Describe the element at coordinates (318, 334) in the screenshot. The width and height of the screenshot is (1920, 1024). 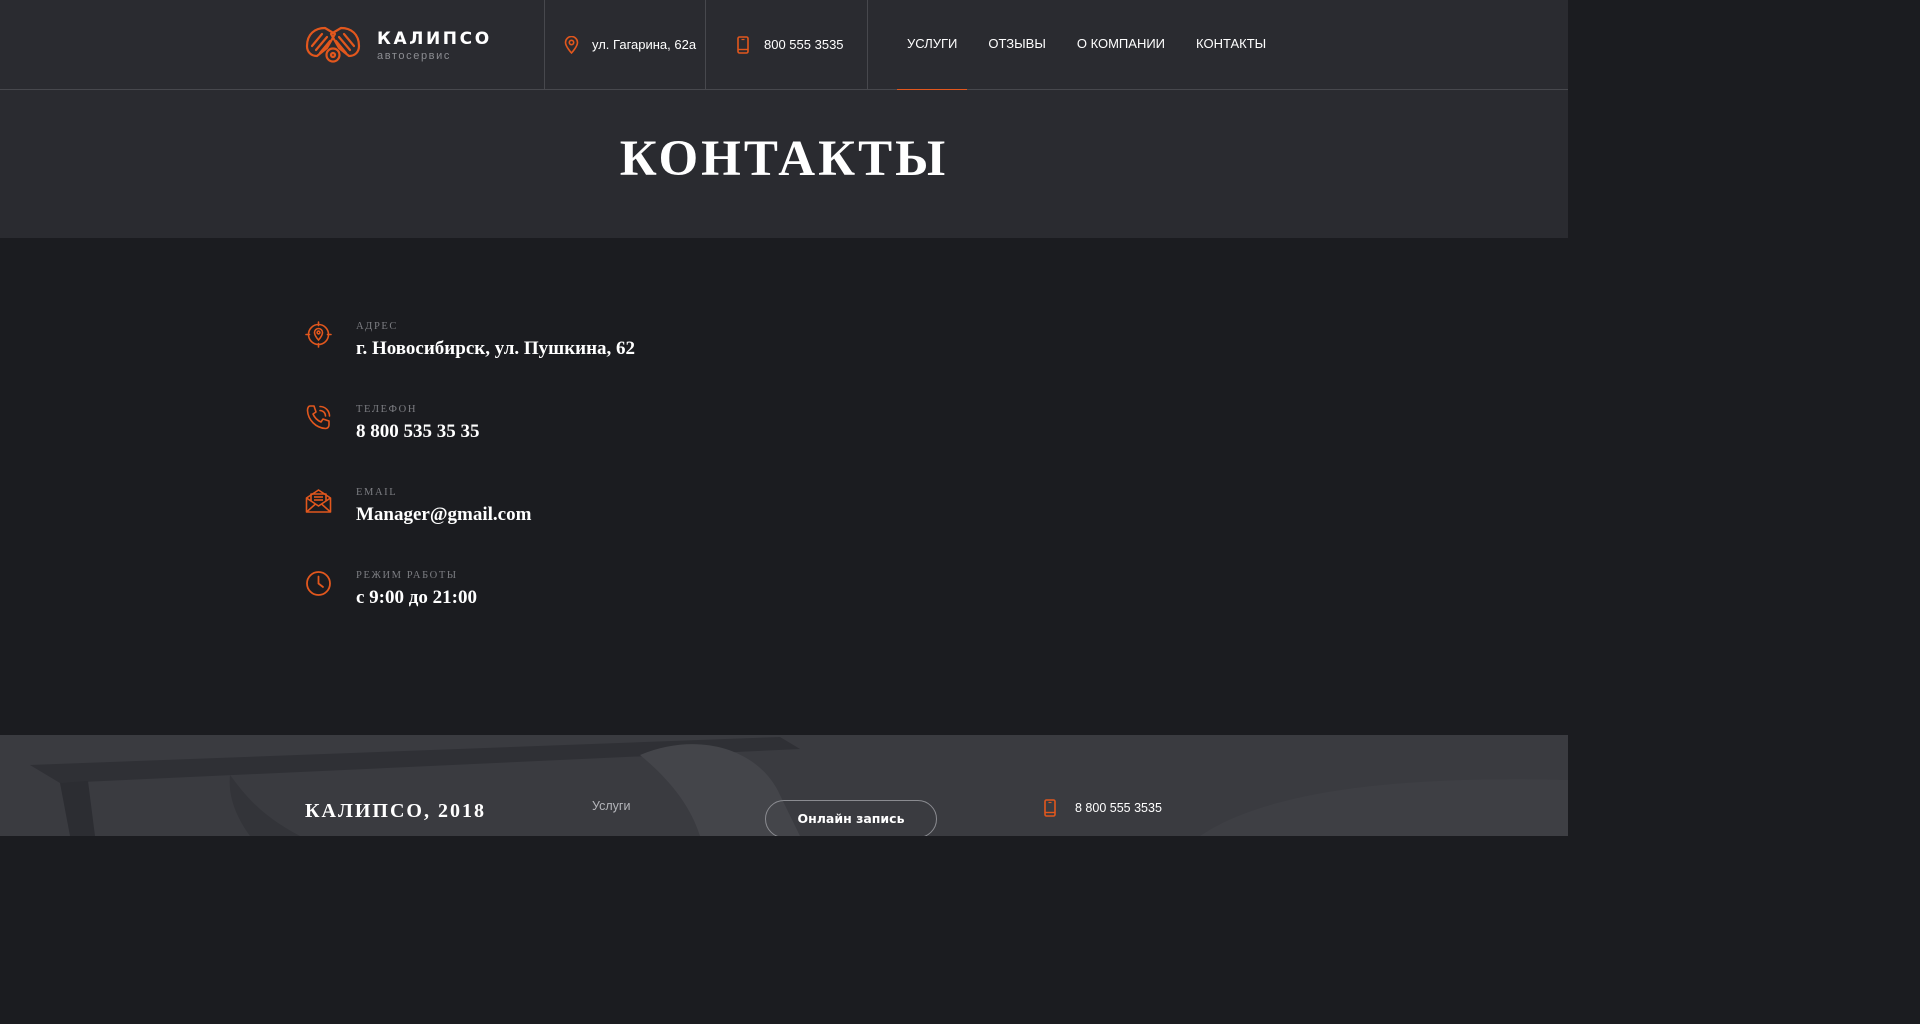
I see `location-target-icon` at that location.